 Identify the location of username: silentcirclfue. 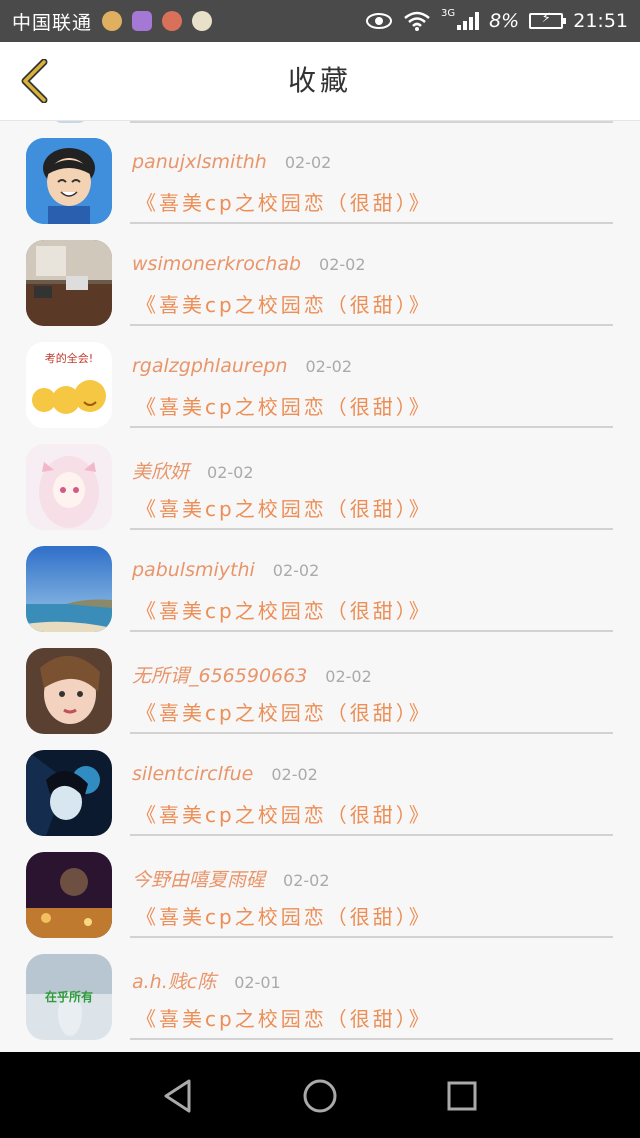
(192, 774).